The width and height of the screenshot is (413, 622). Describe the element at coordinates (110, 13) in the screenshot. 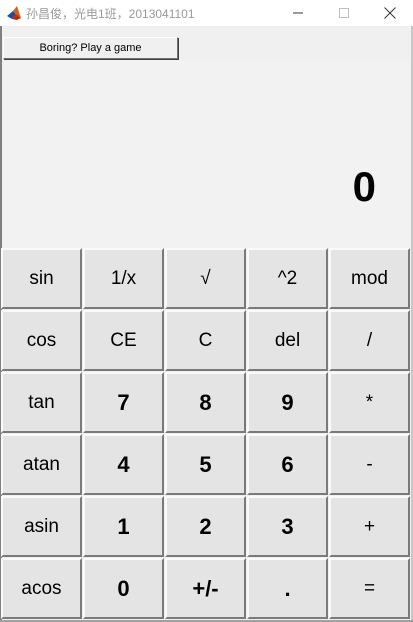

I see `window-title: 孙昌俊，光电1班，2013041101` at that location.